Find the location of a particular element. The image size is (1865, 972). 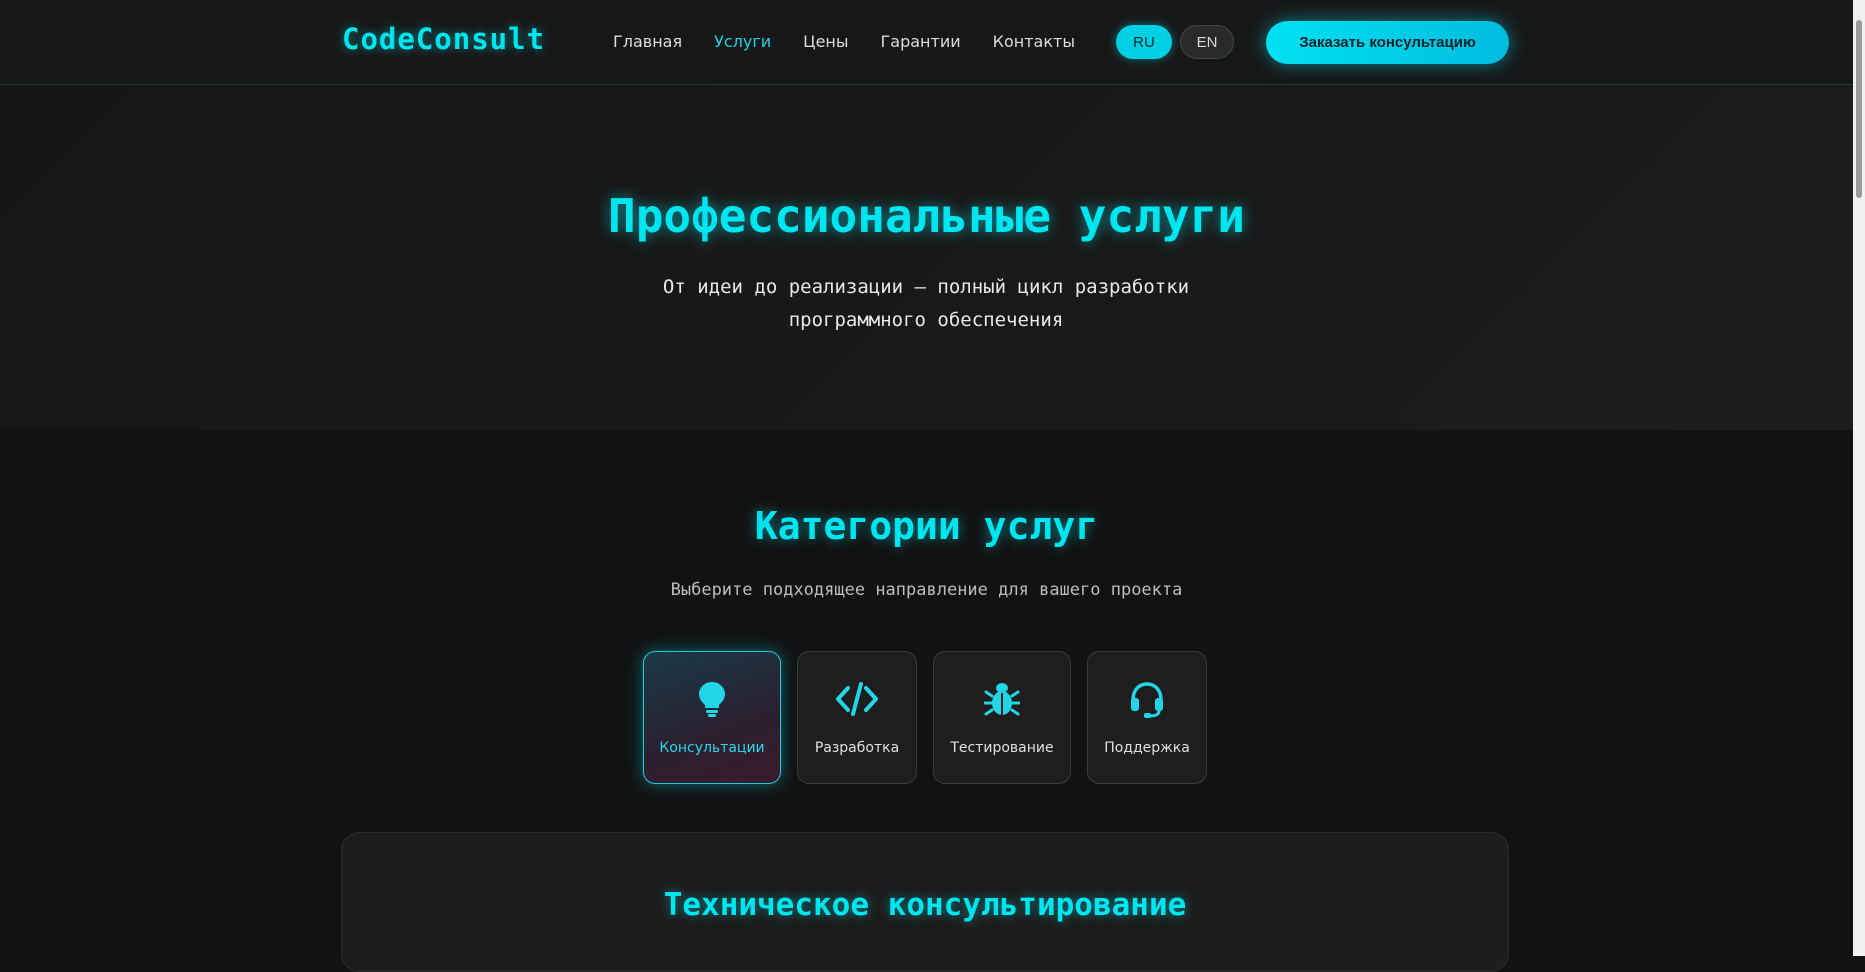

code-icon is located at coordinates (857, 699).